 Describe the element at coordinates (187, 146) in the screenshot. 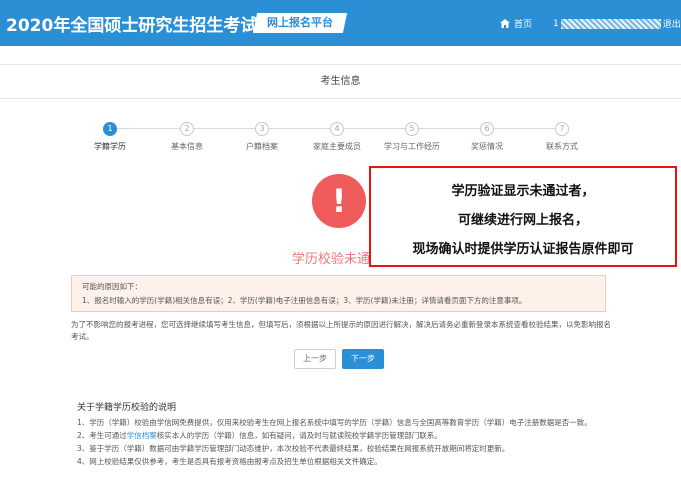

I see `step-label: 基本信息` at that location.